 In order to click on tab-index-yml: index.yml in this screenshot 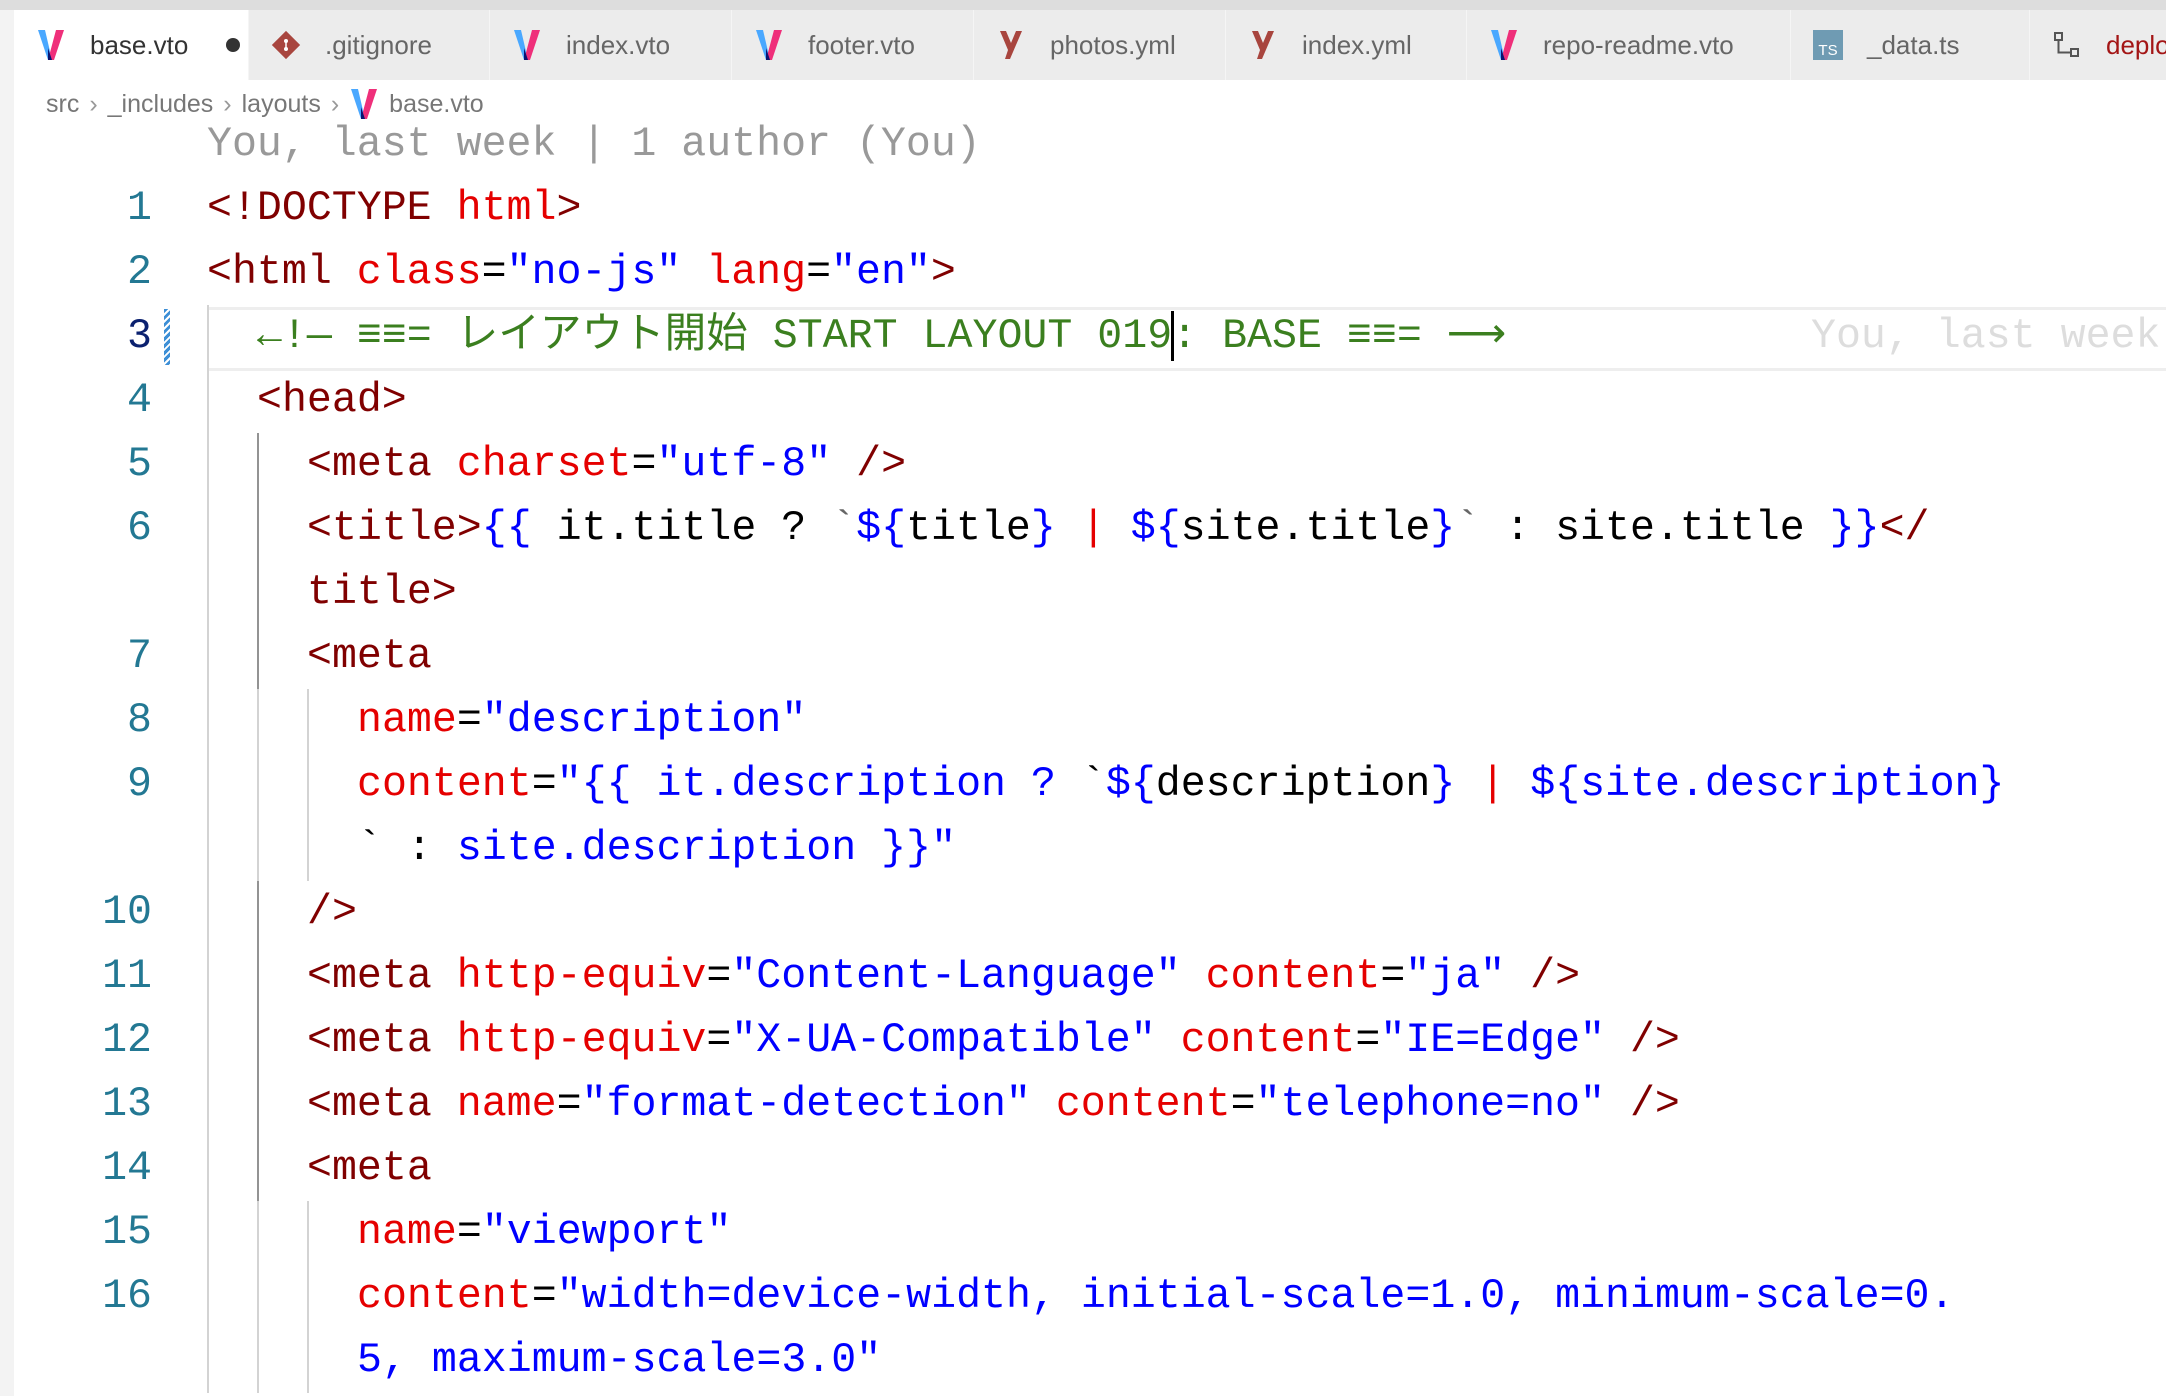, I will do `click(1346, 45)`.